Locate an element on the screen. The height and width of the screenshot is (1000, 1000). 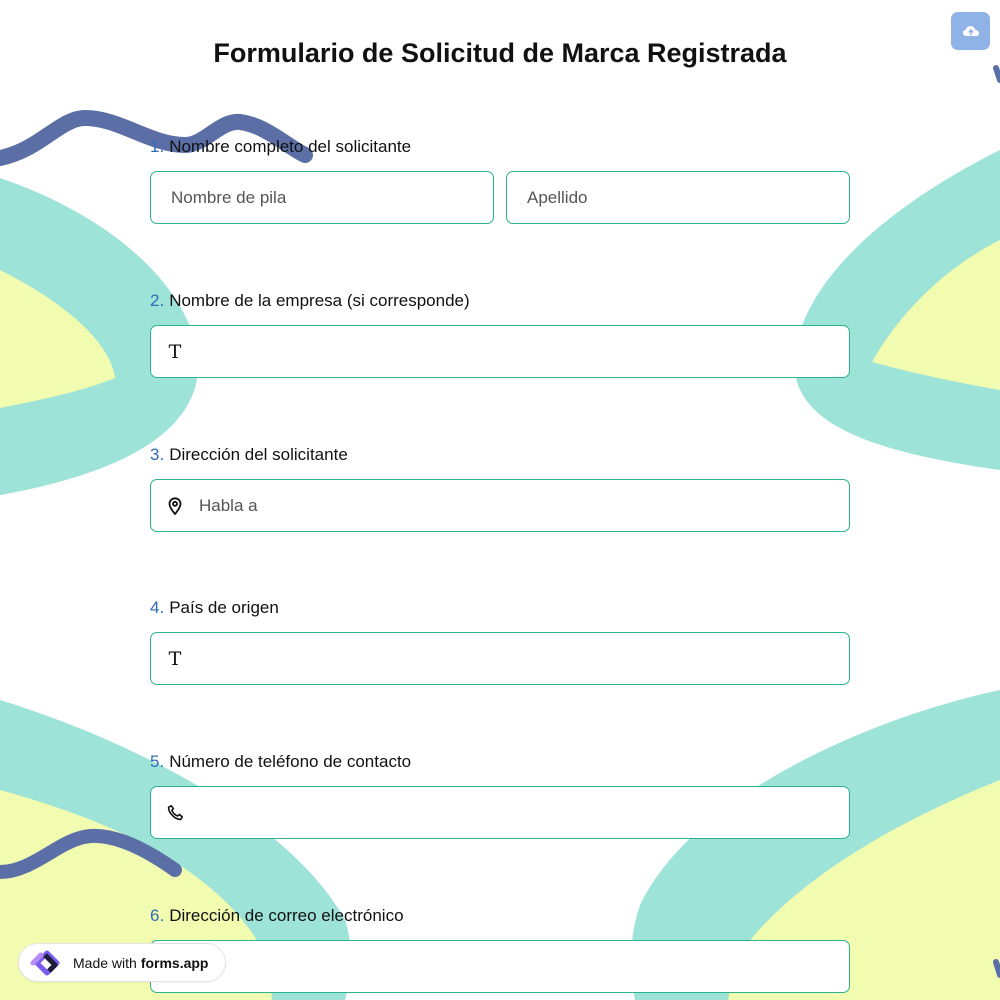
cloud-upload-icon is located at coordinates (970, 31).